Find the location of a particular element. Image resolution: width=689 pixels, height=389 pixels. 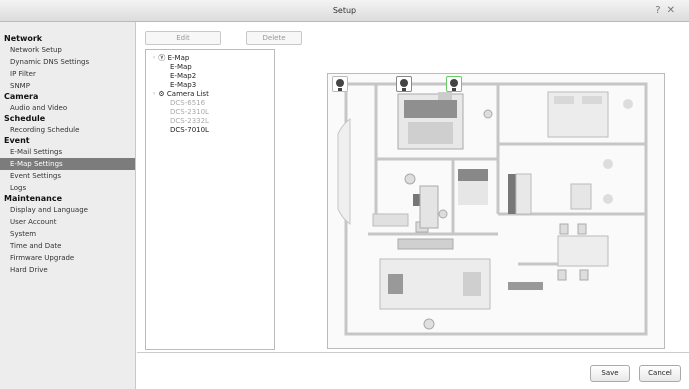

sidebar-item-audio-video: Audio and Video is located at coordinates (67, 108).